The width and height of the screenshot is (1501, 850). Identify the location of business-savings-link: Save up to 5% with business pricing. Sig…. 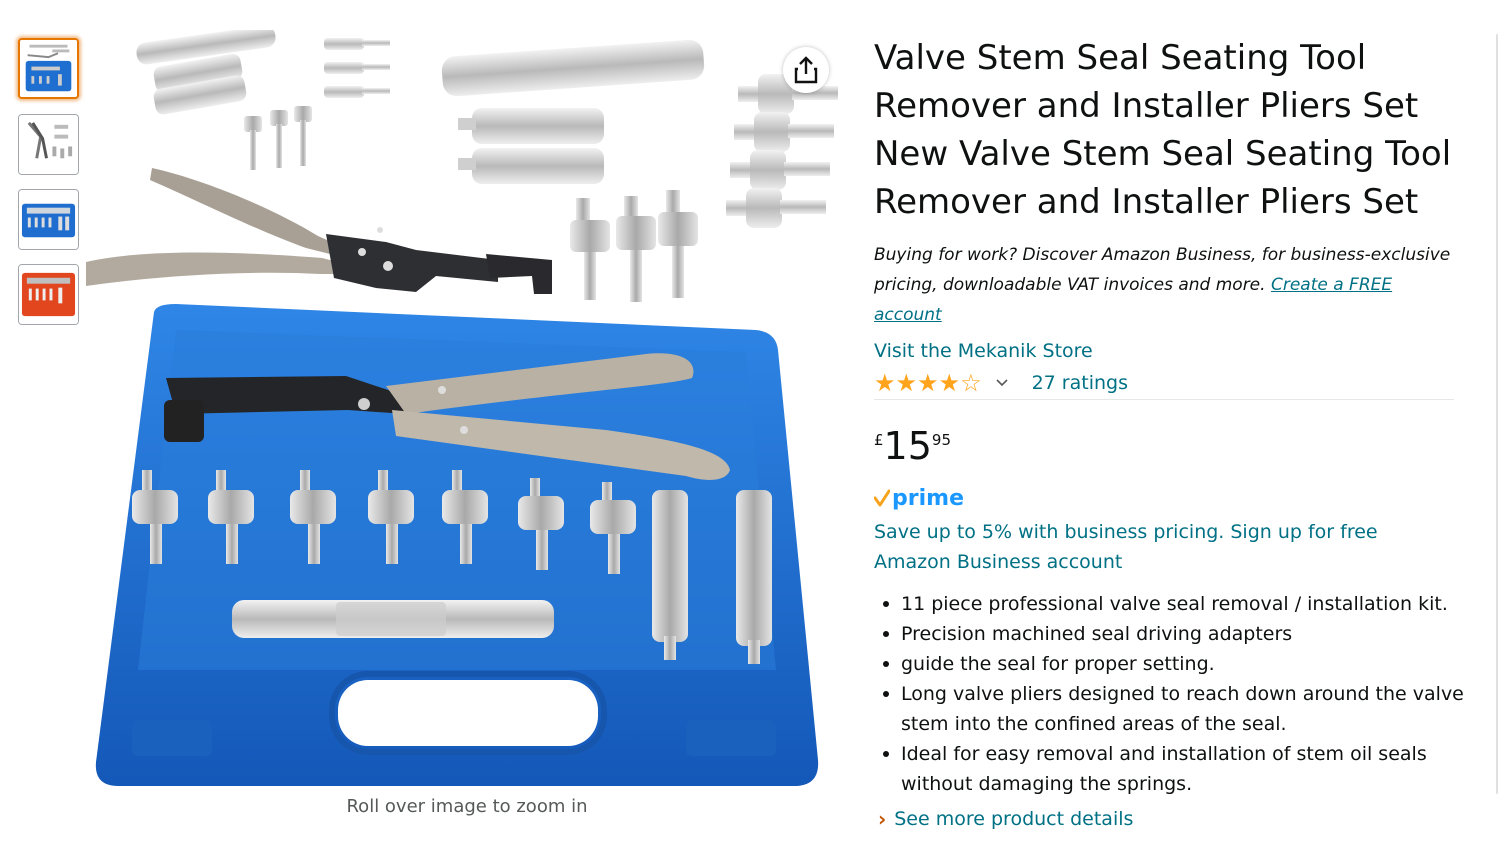
(1154, 547).